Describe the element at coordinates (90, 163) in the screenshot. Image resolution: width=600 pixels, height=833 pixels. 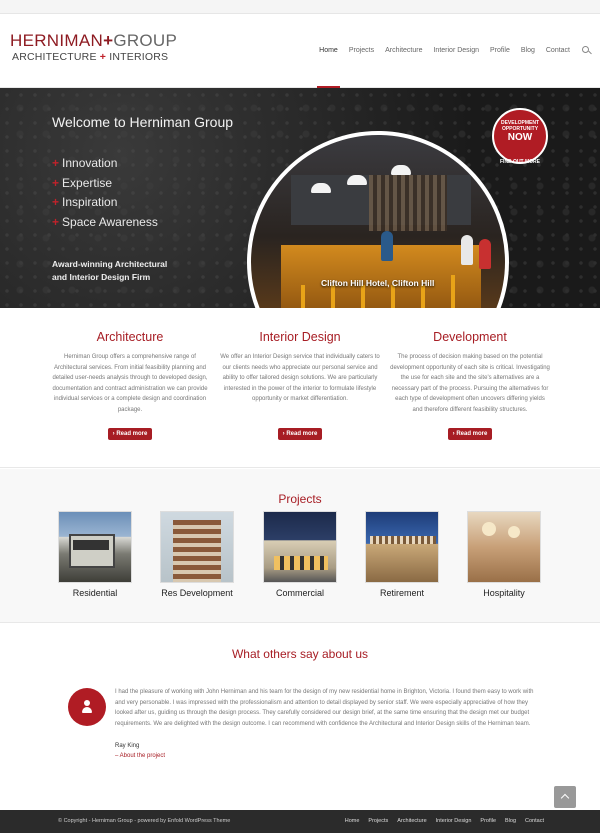
I see `hero-feature-label: Innovation` at that location.